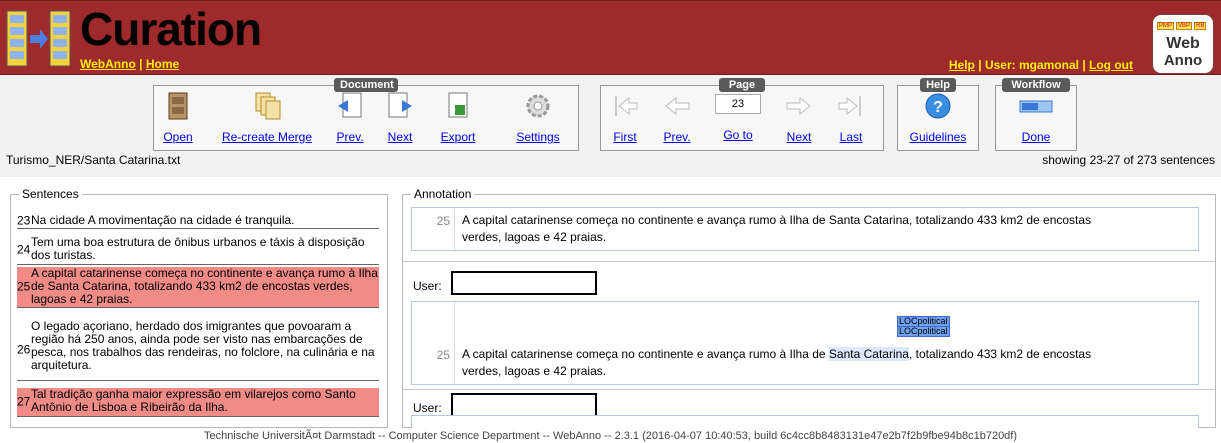 The height and width of the screenshot is (443, 1221). What do you see at coordinates (39, 39) in the screenshot?
I see `curation-logo-icon` at bounding box center [39, 39].